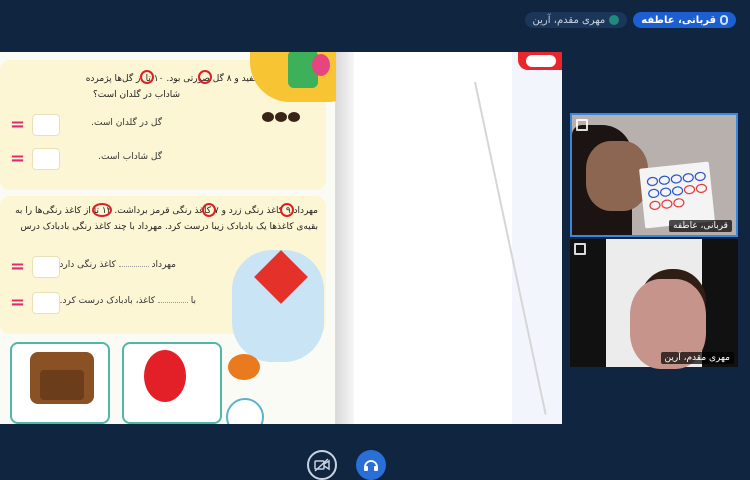 The width and height of the screenshot is (750, 480). I want to click on balloon-card, so click(172, 383).